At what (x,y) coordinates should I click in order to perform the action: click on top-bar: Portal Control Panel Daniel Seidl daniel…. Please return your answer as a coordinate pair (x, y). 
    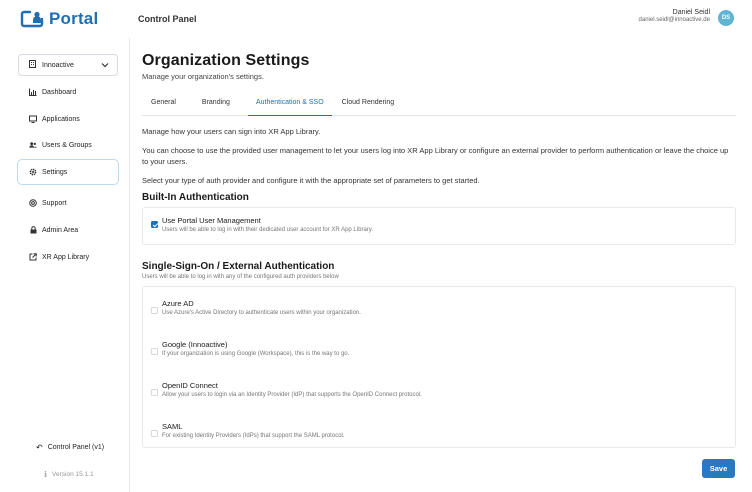
    Looking at the image, I should click on (376, 19).